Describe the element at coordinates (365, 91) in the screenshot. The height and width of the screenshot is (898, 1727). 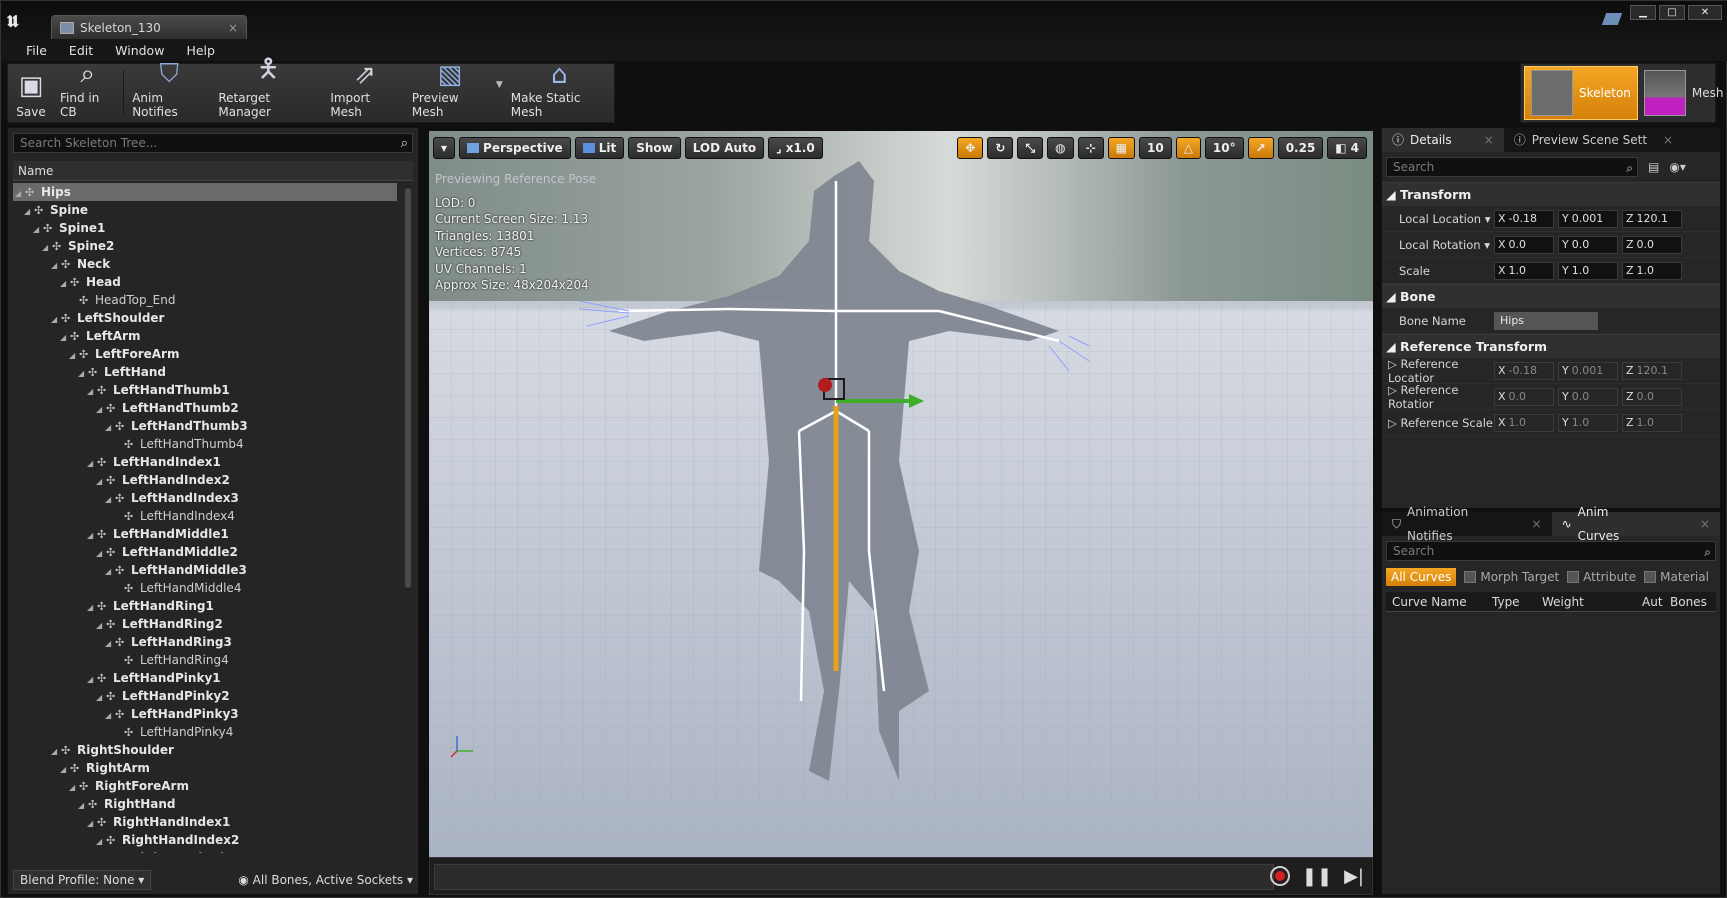
I see `import-mesh-button: ⇗ Import Mesh` at that location.